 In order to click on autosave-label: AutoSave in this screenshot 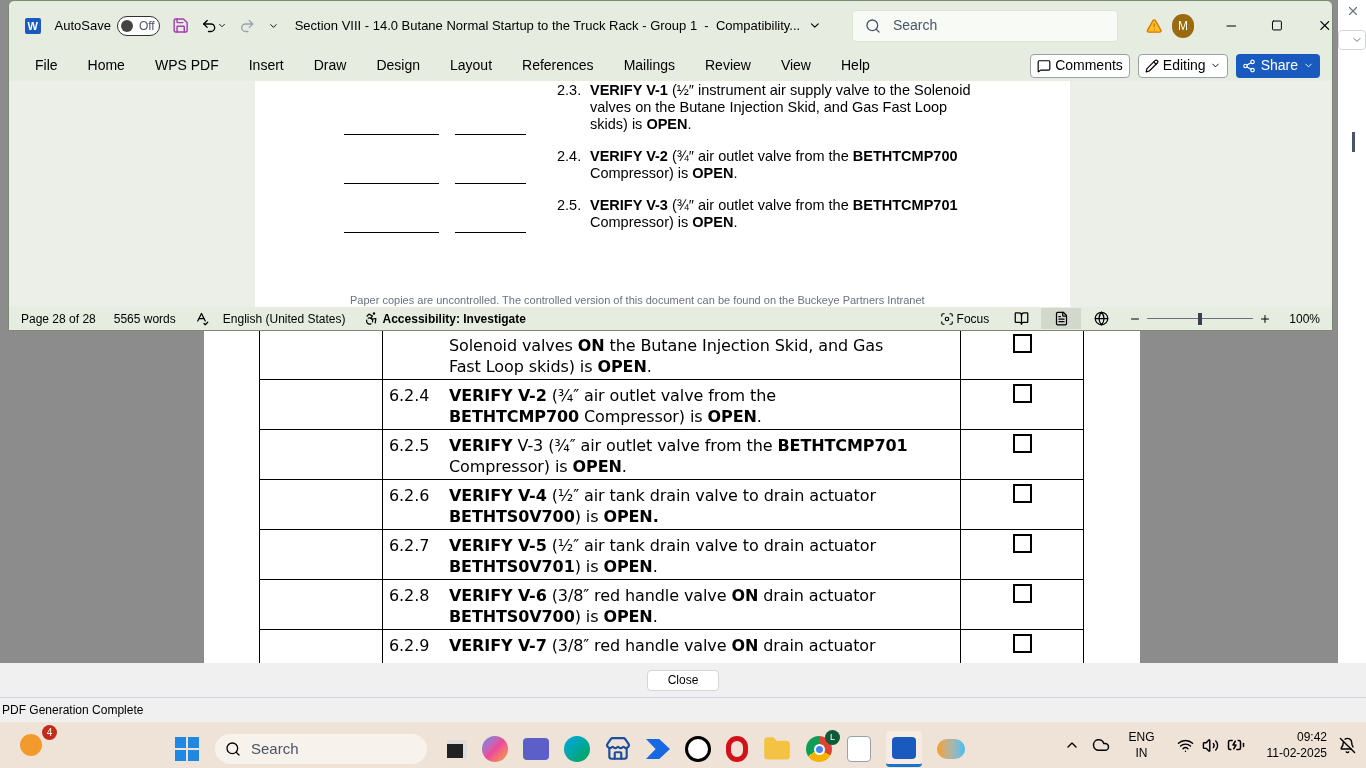, I will do `click(82, 26)`.